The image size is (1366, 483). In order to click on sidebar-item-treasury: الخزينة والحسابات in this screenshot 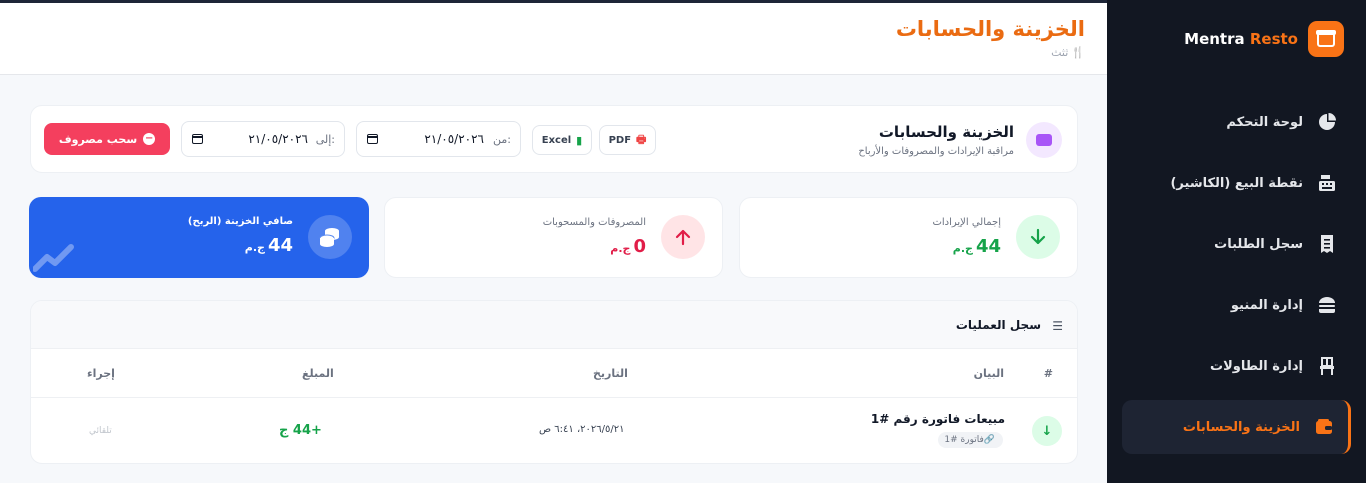, I will do `click(1236, 427)`.